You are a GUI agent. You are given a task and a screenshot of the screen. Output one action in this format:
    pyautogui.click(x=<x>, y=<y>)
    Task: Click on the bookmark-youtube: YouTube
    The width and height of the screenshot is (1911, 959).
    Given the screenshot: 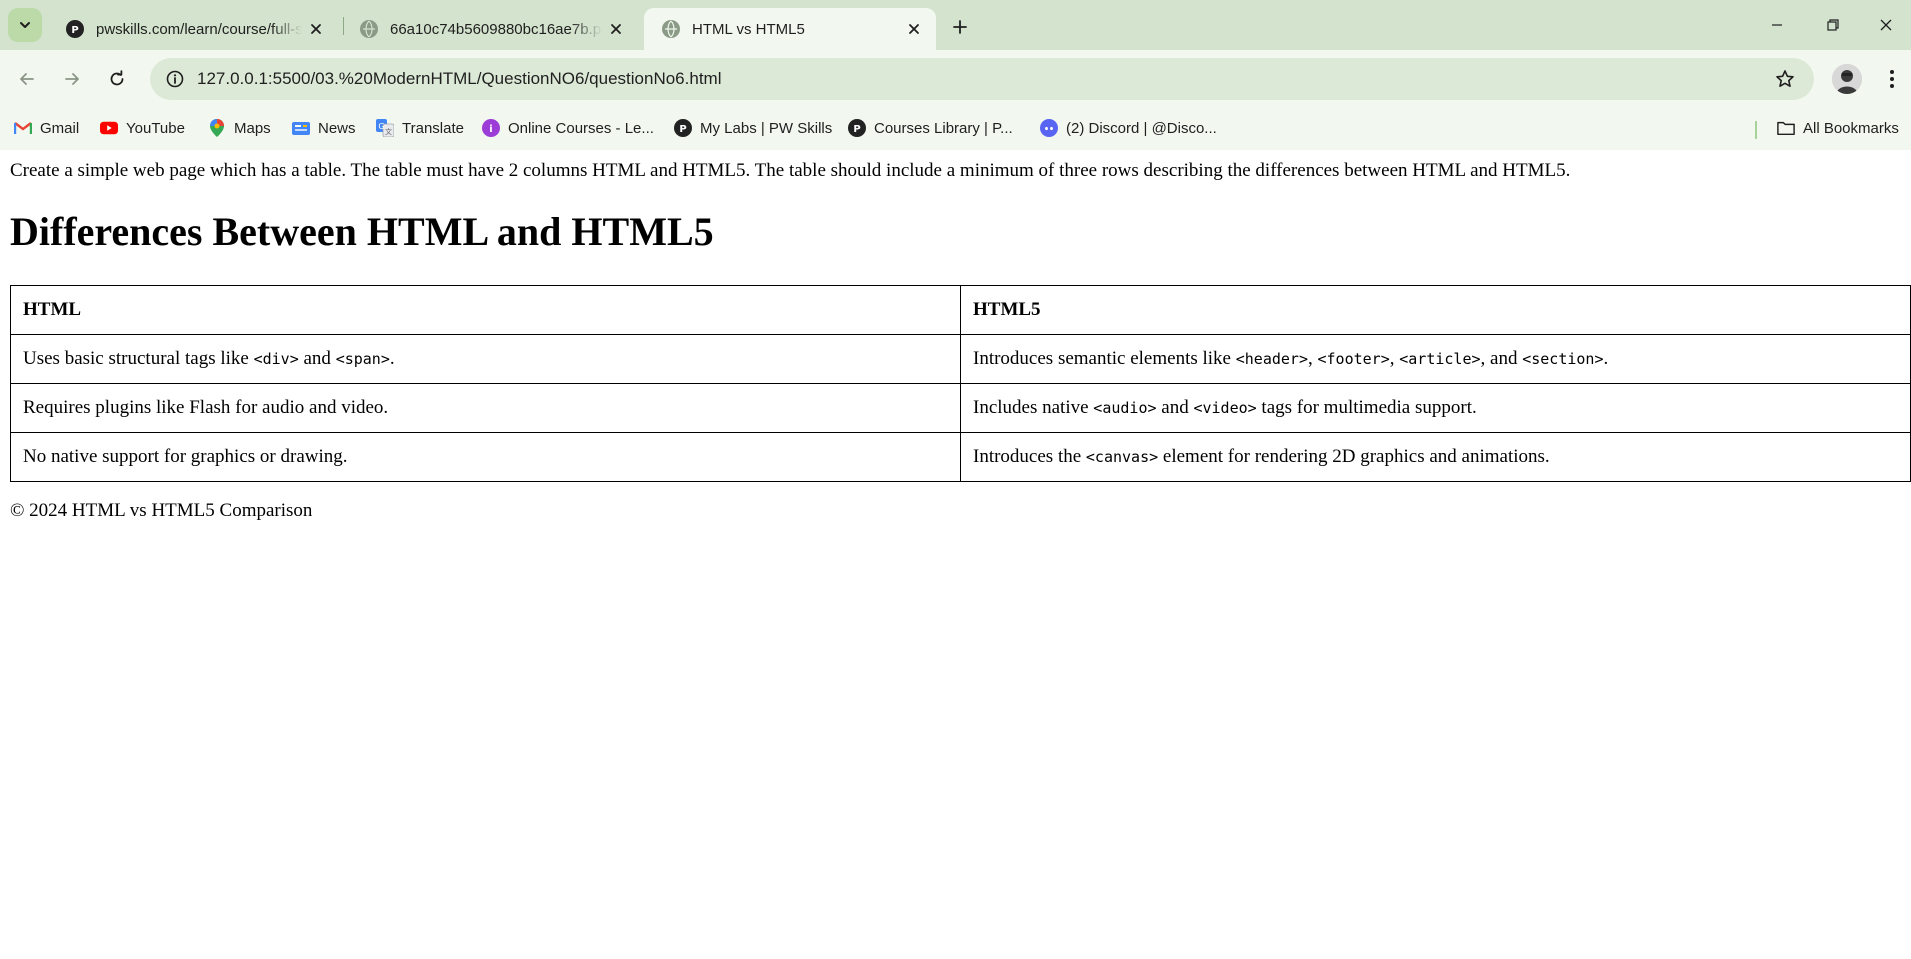 What is the action you would take?
    pyautogui.click(x=142, y=128)
    